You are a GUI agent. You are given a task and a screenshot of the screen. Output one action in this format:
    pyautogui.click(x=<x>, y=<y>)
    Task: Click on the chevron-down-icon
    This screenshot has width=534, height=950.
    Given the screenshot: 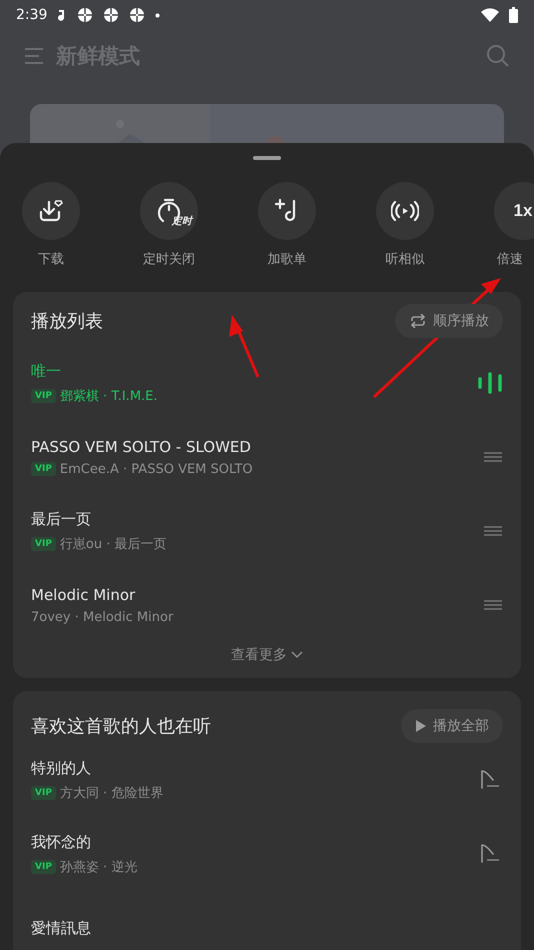 What is the action you would take?
    pyautogui.click(x=297, y=655)
    